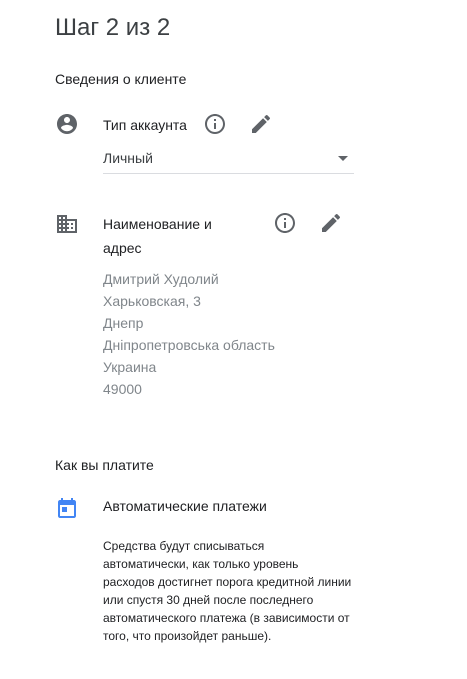 Image resolution: width=467 pixels, height=679 pixels. I want to click on payment-section-heading: Как вы платите, so click(104, 465).